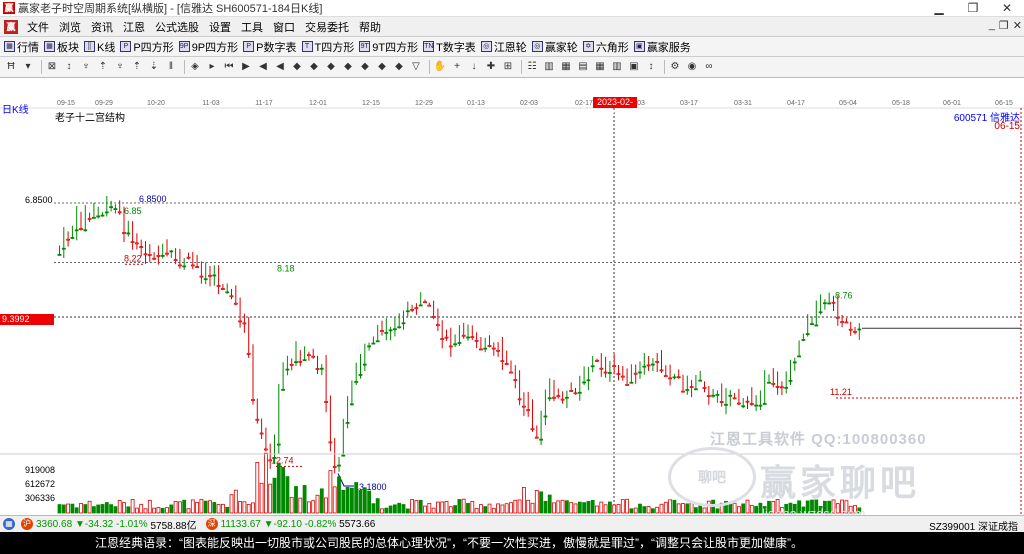 Image resolution: width=1024 pixels, height=554 pixels. What do you see at coordinates (28, 67) in the screenshot?
I see `drawing-tool-icon: ▾` at bounding box center [28, 67].